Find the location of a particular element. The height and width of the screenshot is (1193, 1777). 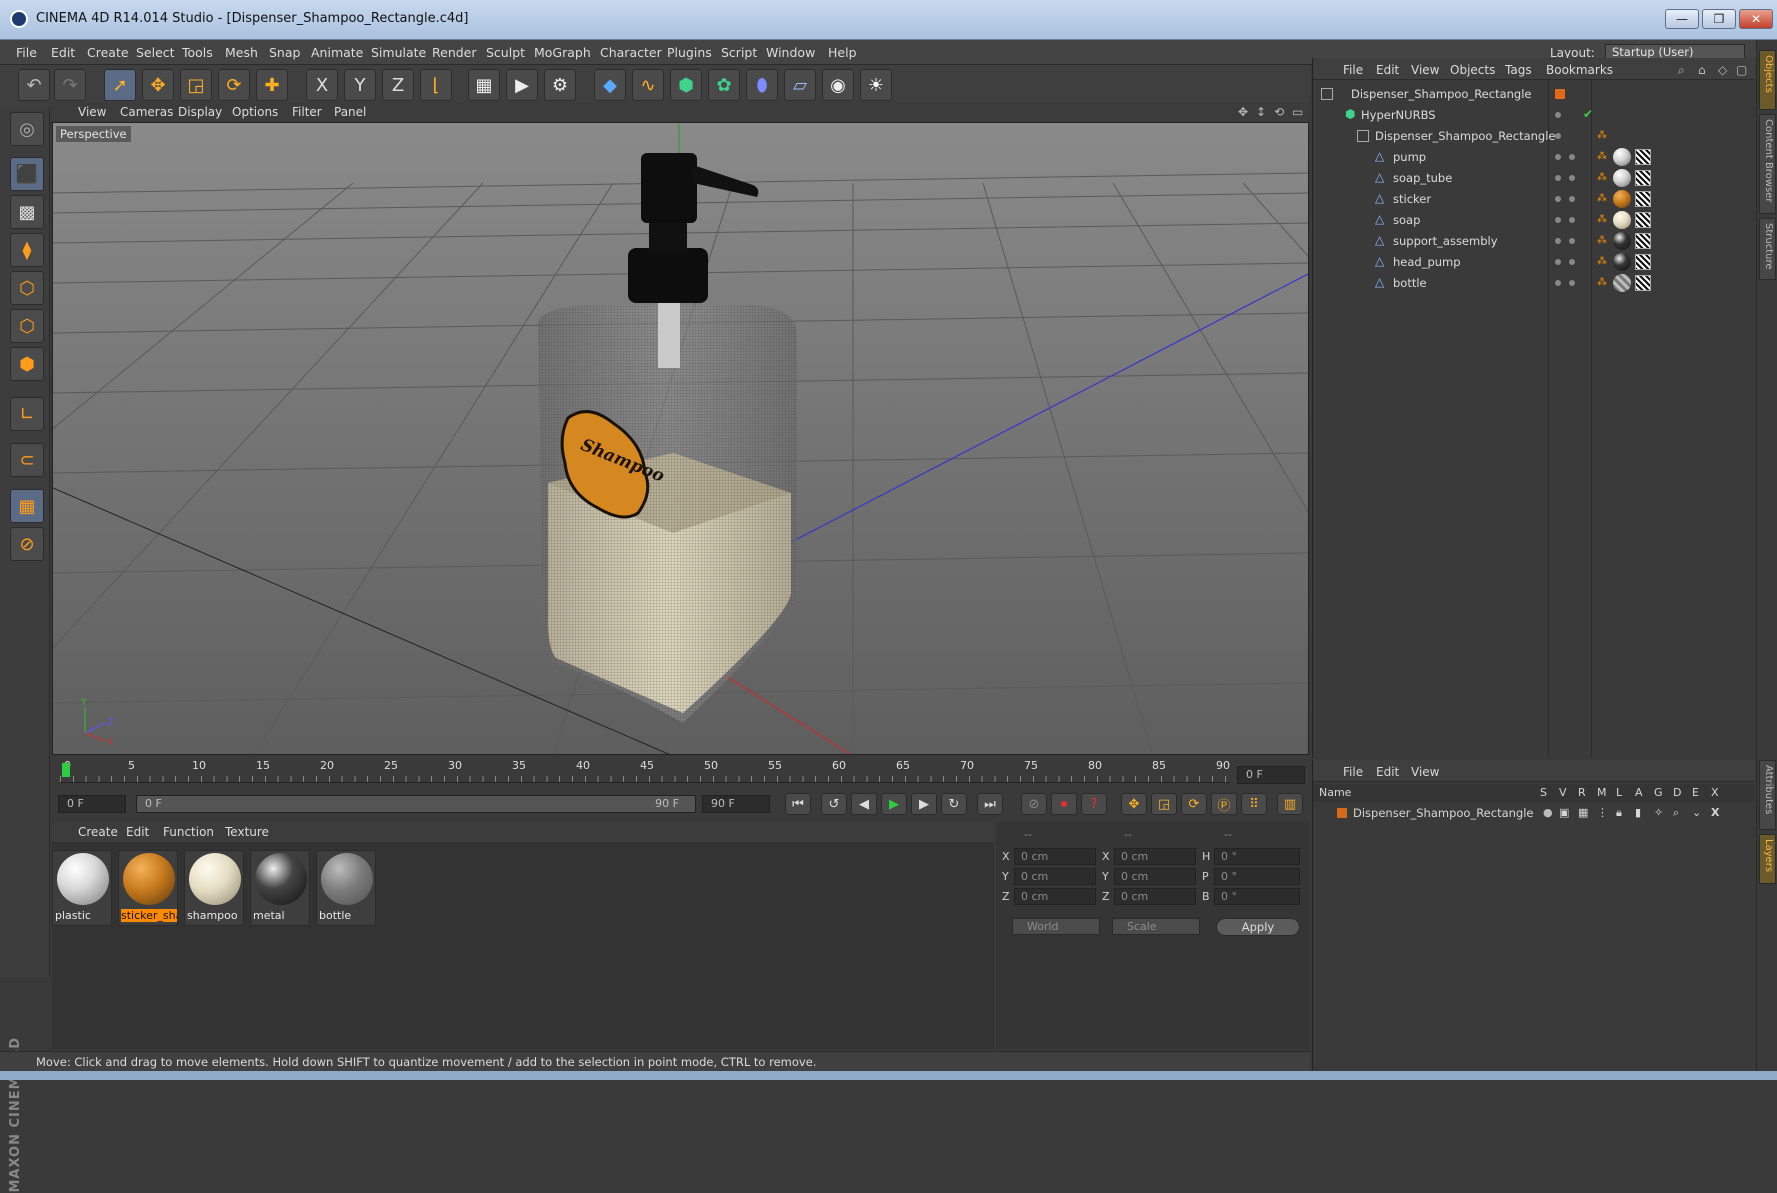

layer-col-s: S is located at coordinates (1543, 792).